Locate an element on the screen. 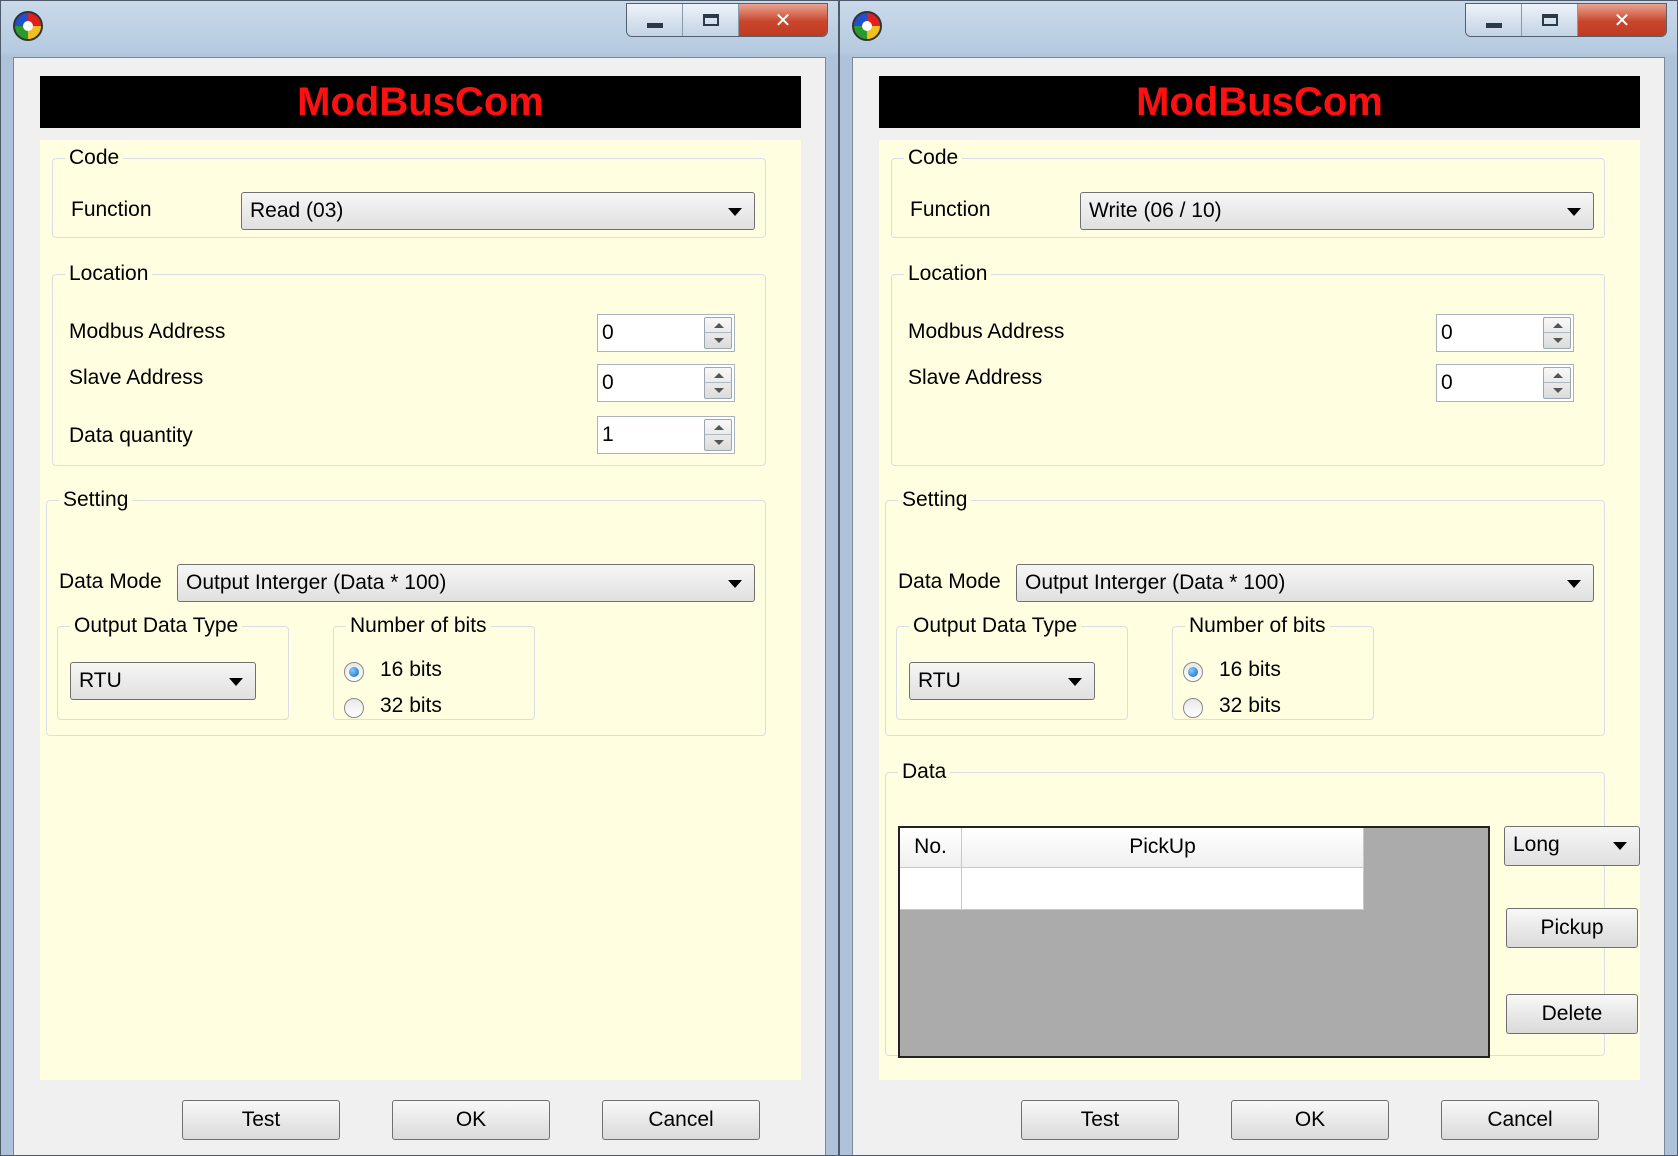  table-cell-pickup is located at coordinates (1163, 889).